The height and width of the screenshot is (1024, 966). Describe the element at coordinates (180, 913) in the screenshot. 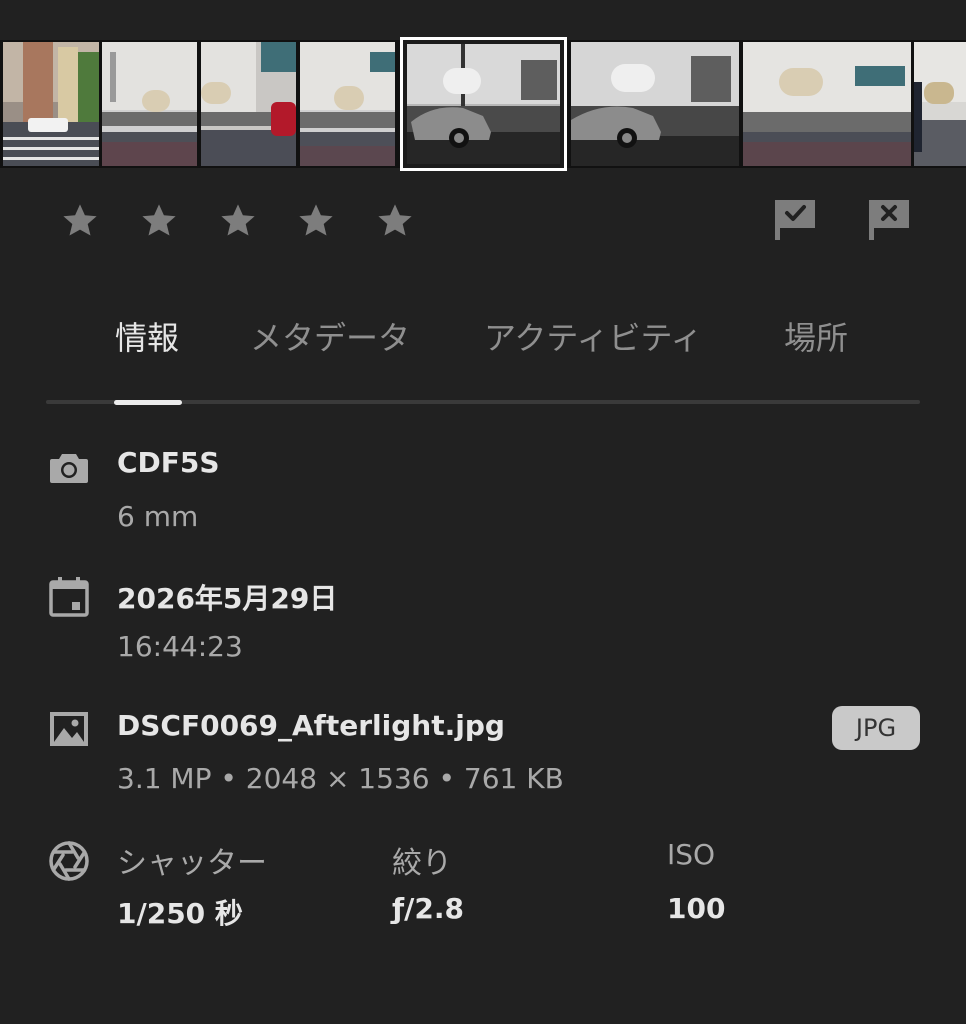

I see `shutter-value: 1/250 秒` at that location.